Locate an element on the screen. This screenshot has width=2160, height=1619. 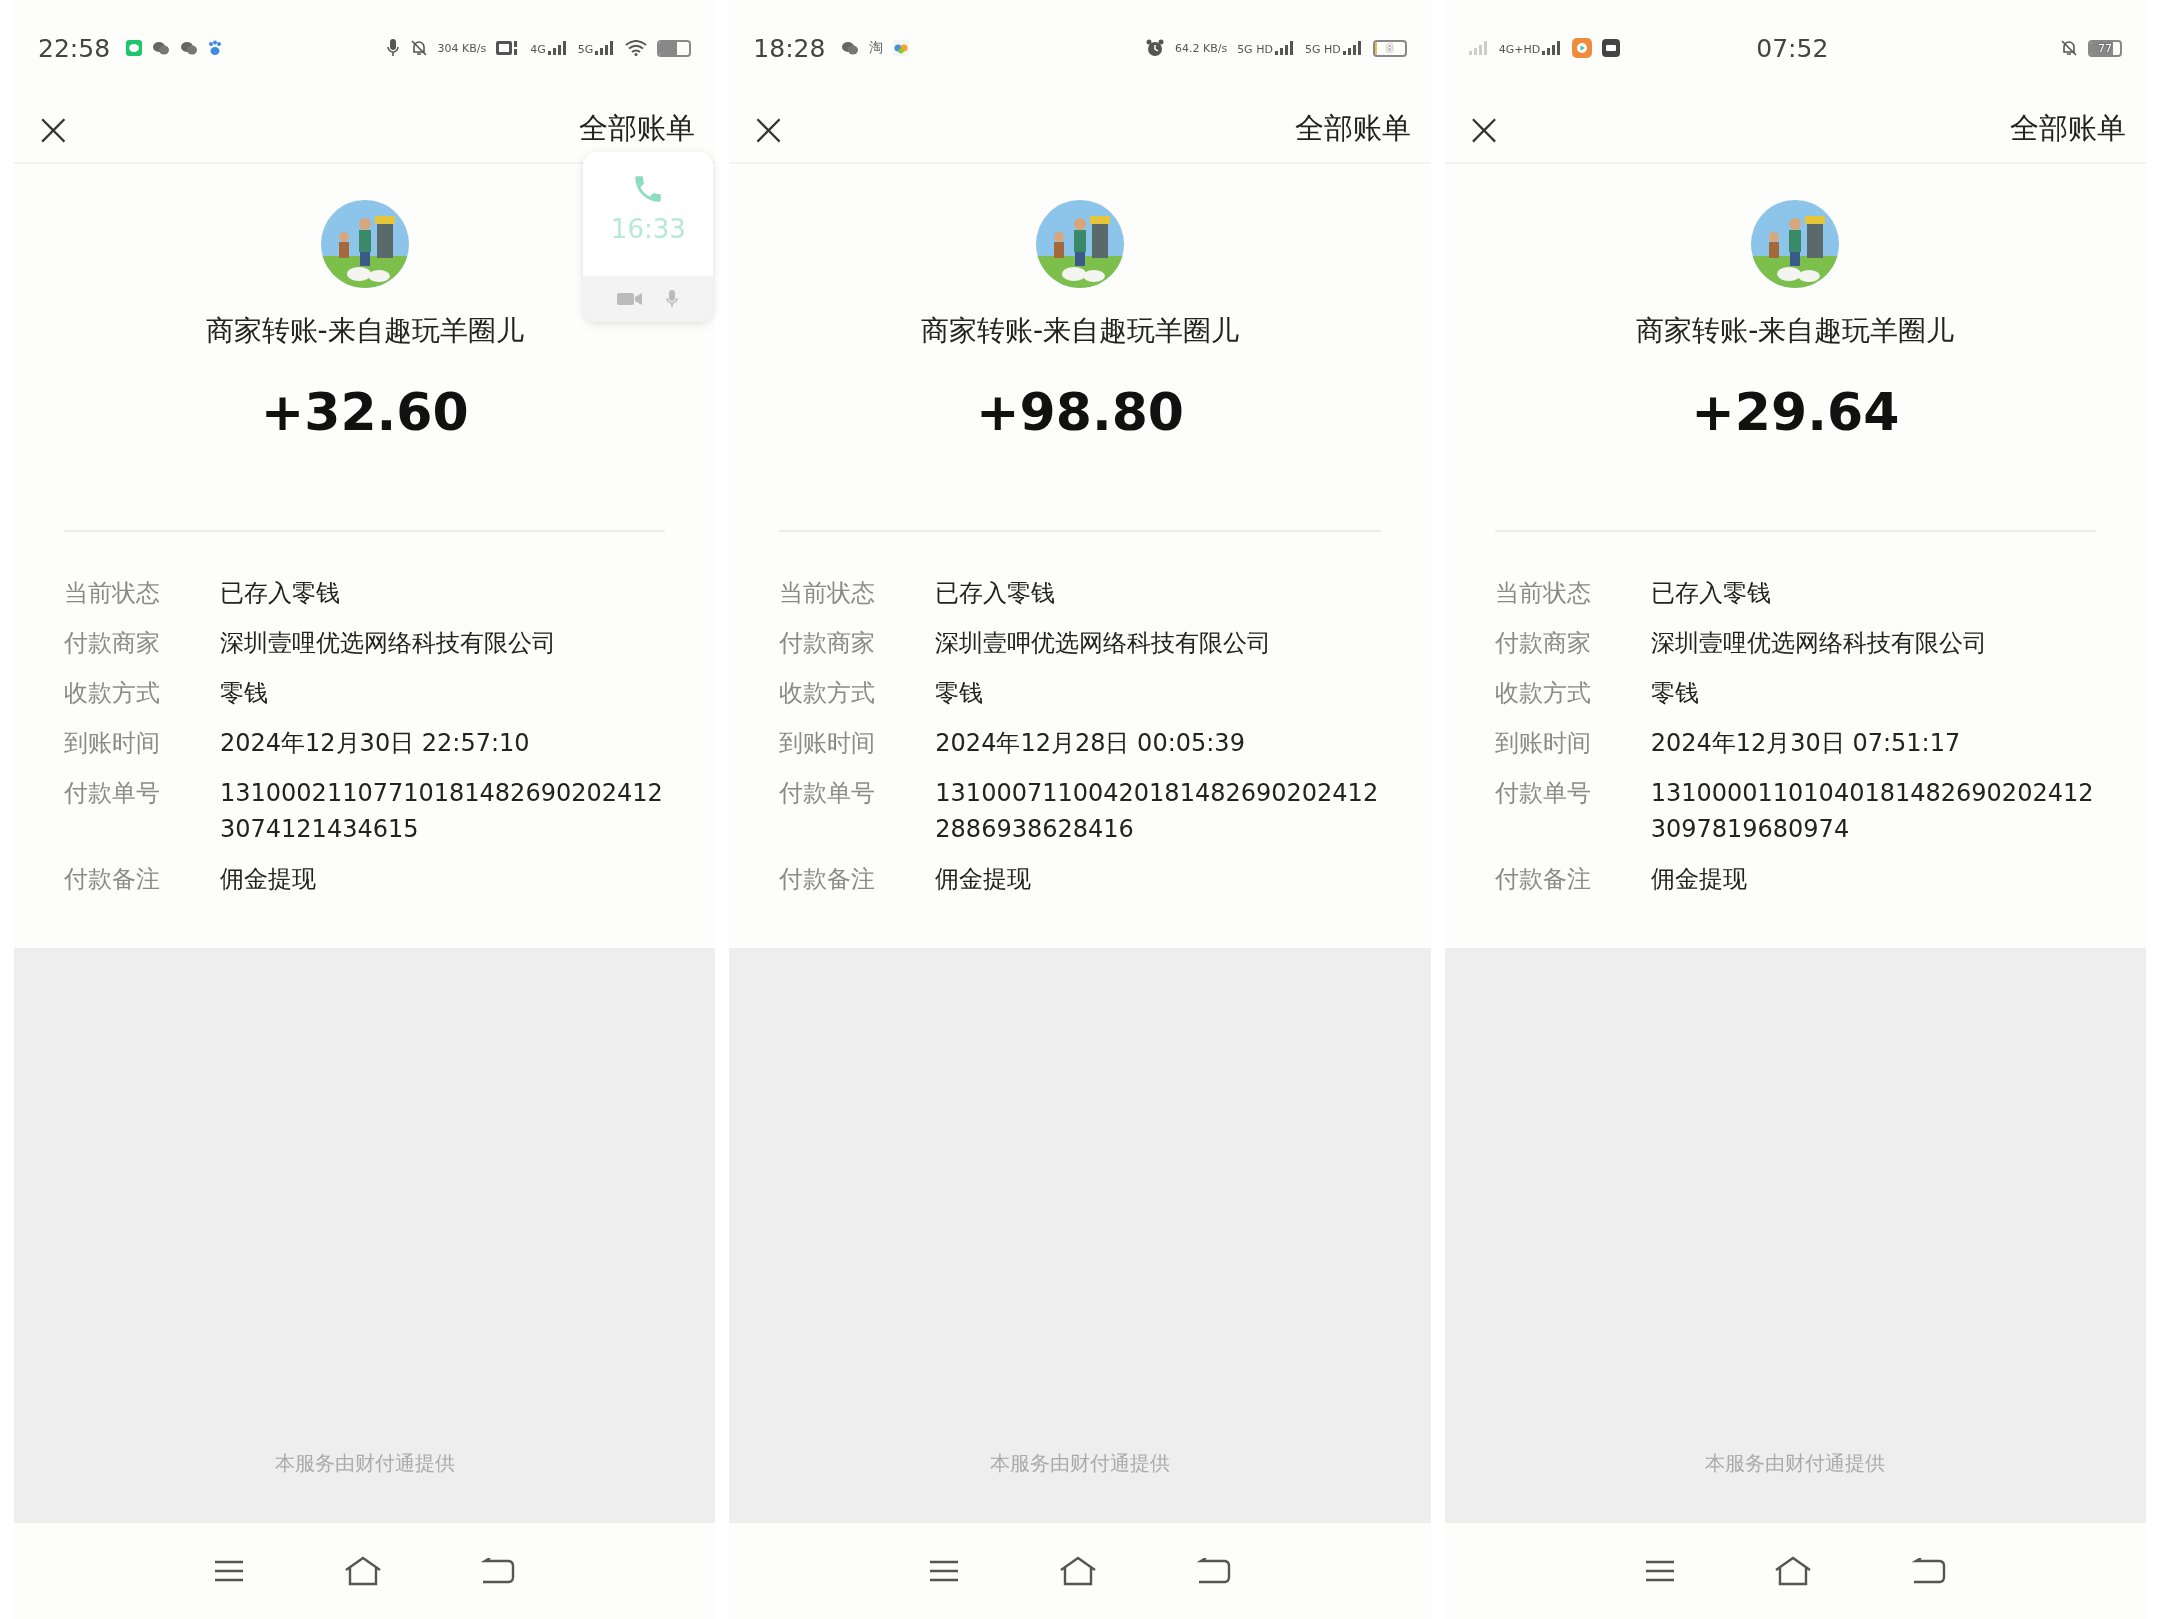
amount: +98.80 is located at coordinates (1079, 412).